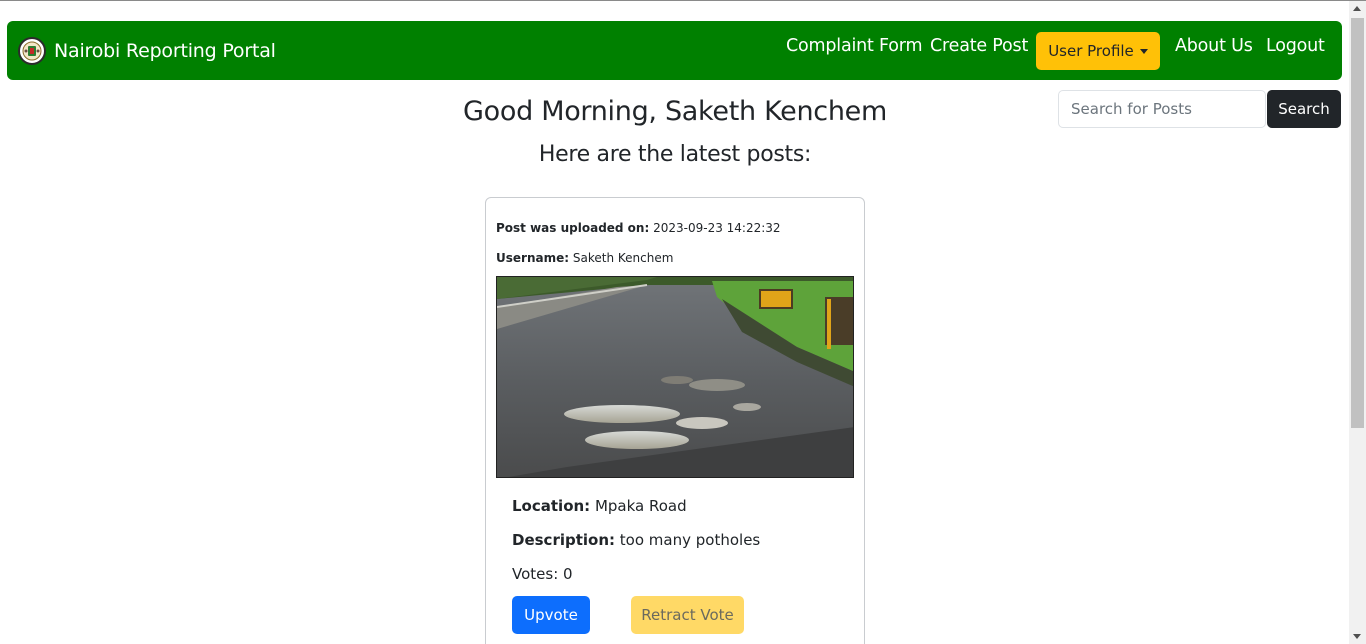 This screenshot has height=644, width=1366. I want to click on brand: Nairobi Reporting Portal, so click(147, 51).